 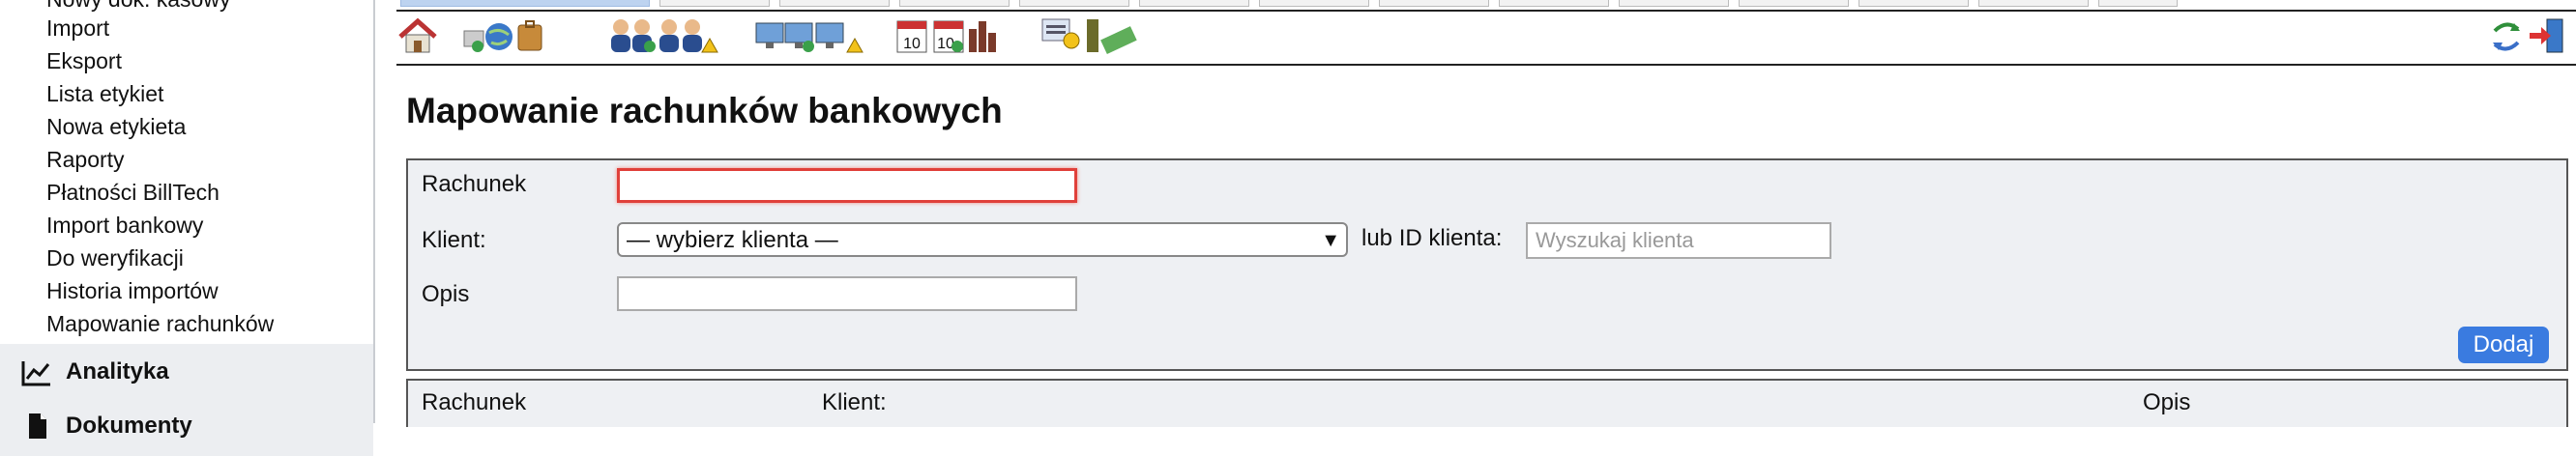 I want to click on sidebar-item-raporty: Raporty, so click(x=85, y=159).